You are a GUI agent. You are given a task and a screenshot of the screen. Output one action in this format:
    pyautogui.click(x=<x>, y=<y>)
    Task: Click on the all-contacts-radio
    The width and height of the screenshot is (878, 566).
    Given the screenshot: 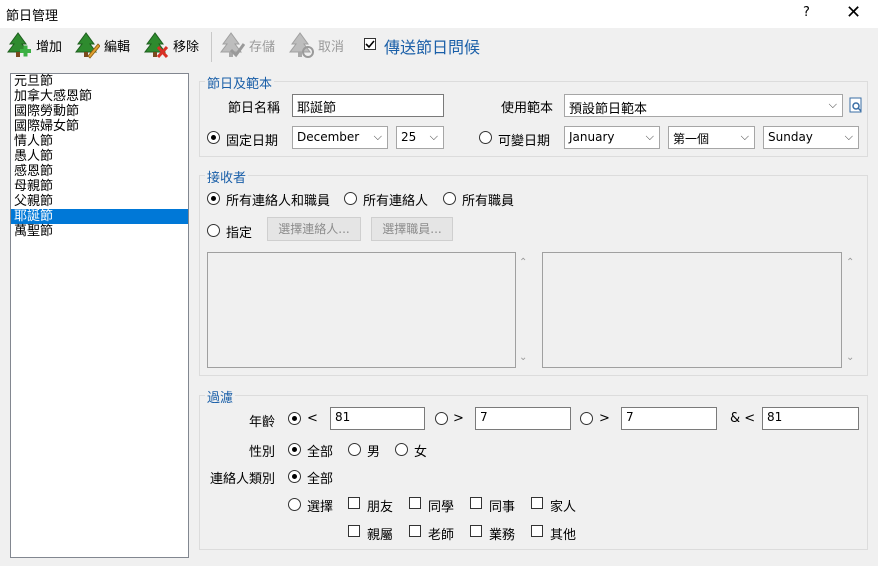 What is the action you would take?
    pyautogui.click(x=350, y=198)
    